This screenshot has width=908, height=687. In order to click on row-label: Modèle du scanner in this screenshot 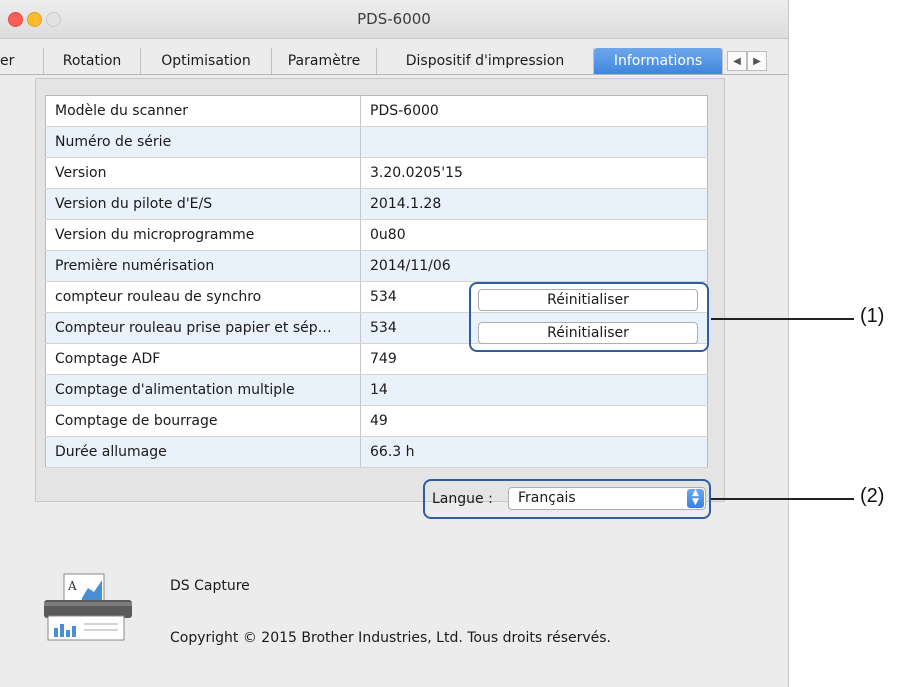, I will do `click(203, 111)`.